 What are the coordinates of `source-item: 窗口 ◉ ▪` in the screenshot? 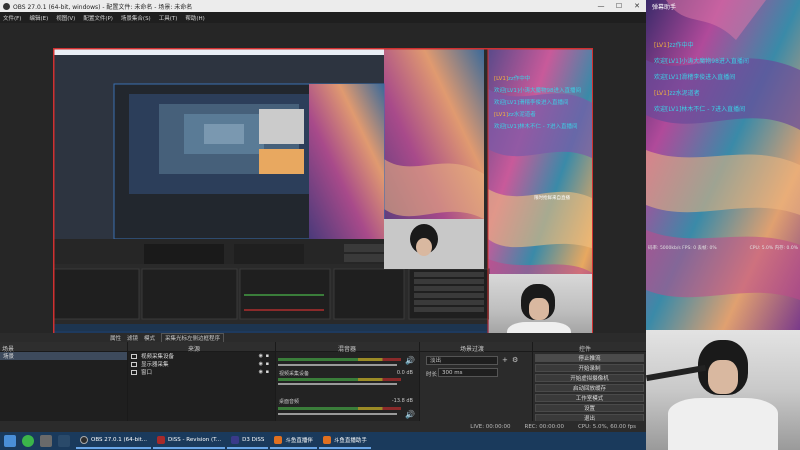 It's located at (201, 372).